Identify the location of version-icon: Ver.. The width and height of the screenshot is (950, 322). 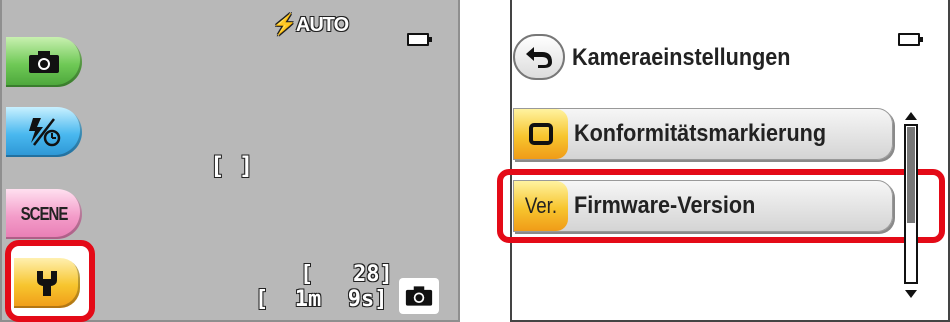
(541, 205).